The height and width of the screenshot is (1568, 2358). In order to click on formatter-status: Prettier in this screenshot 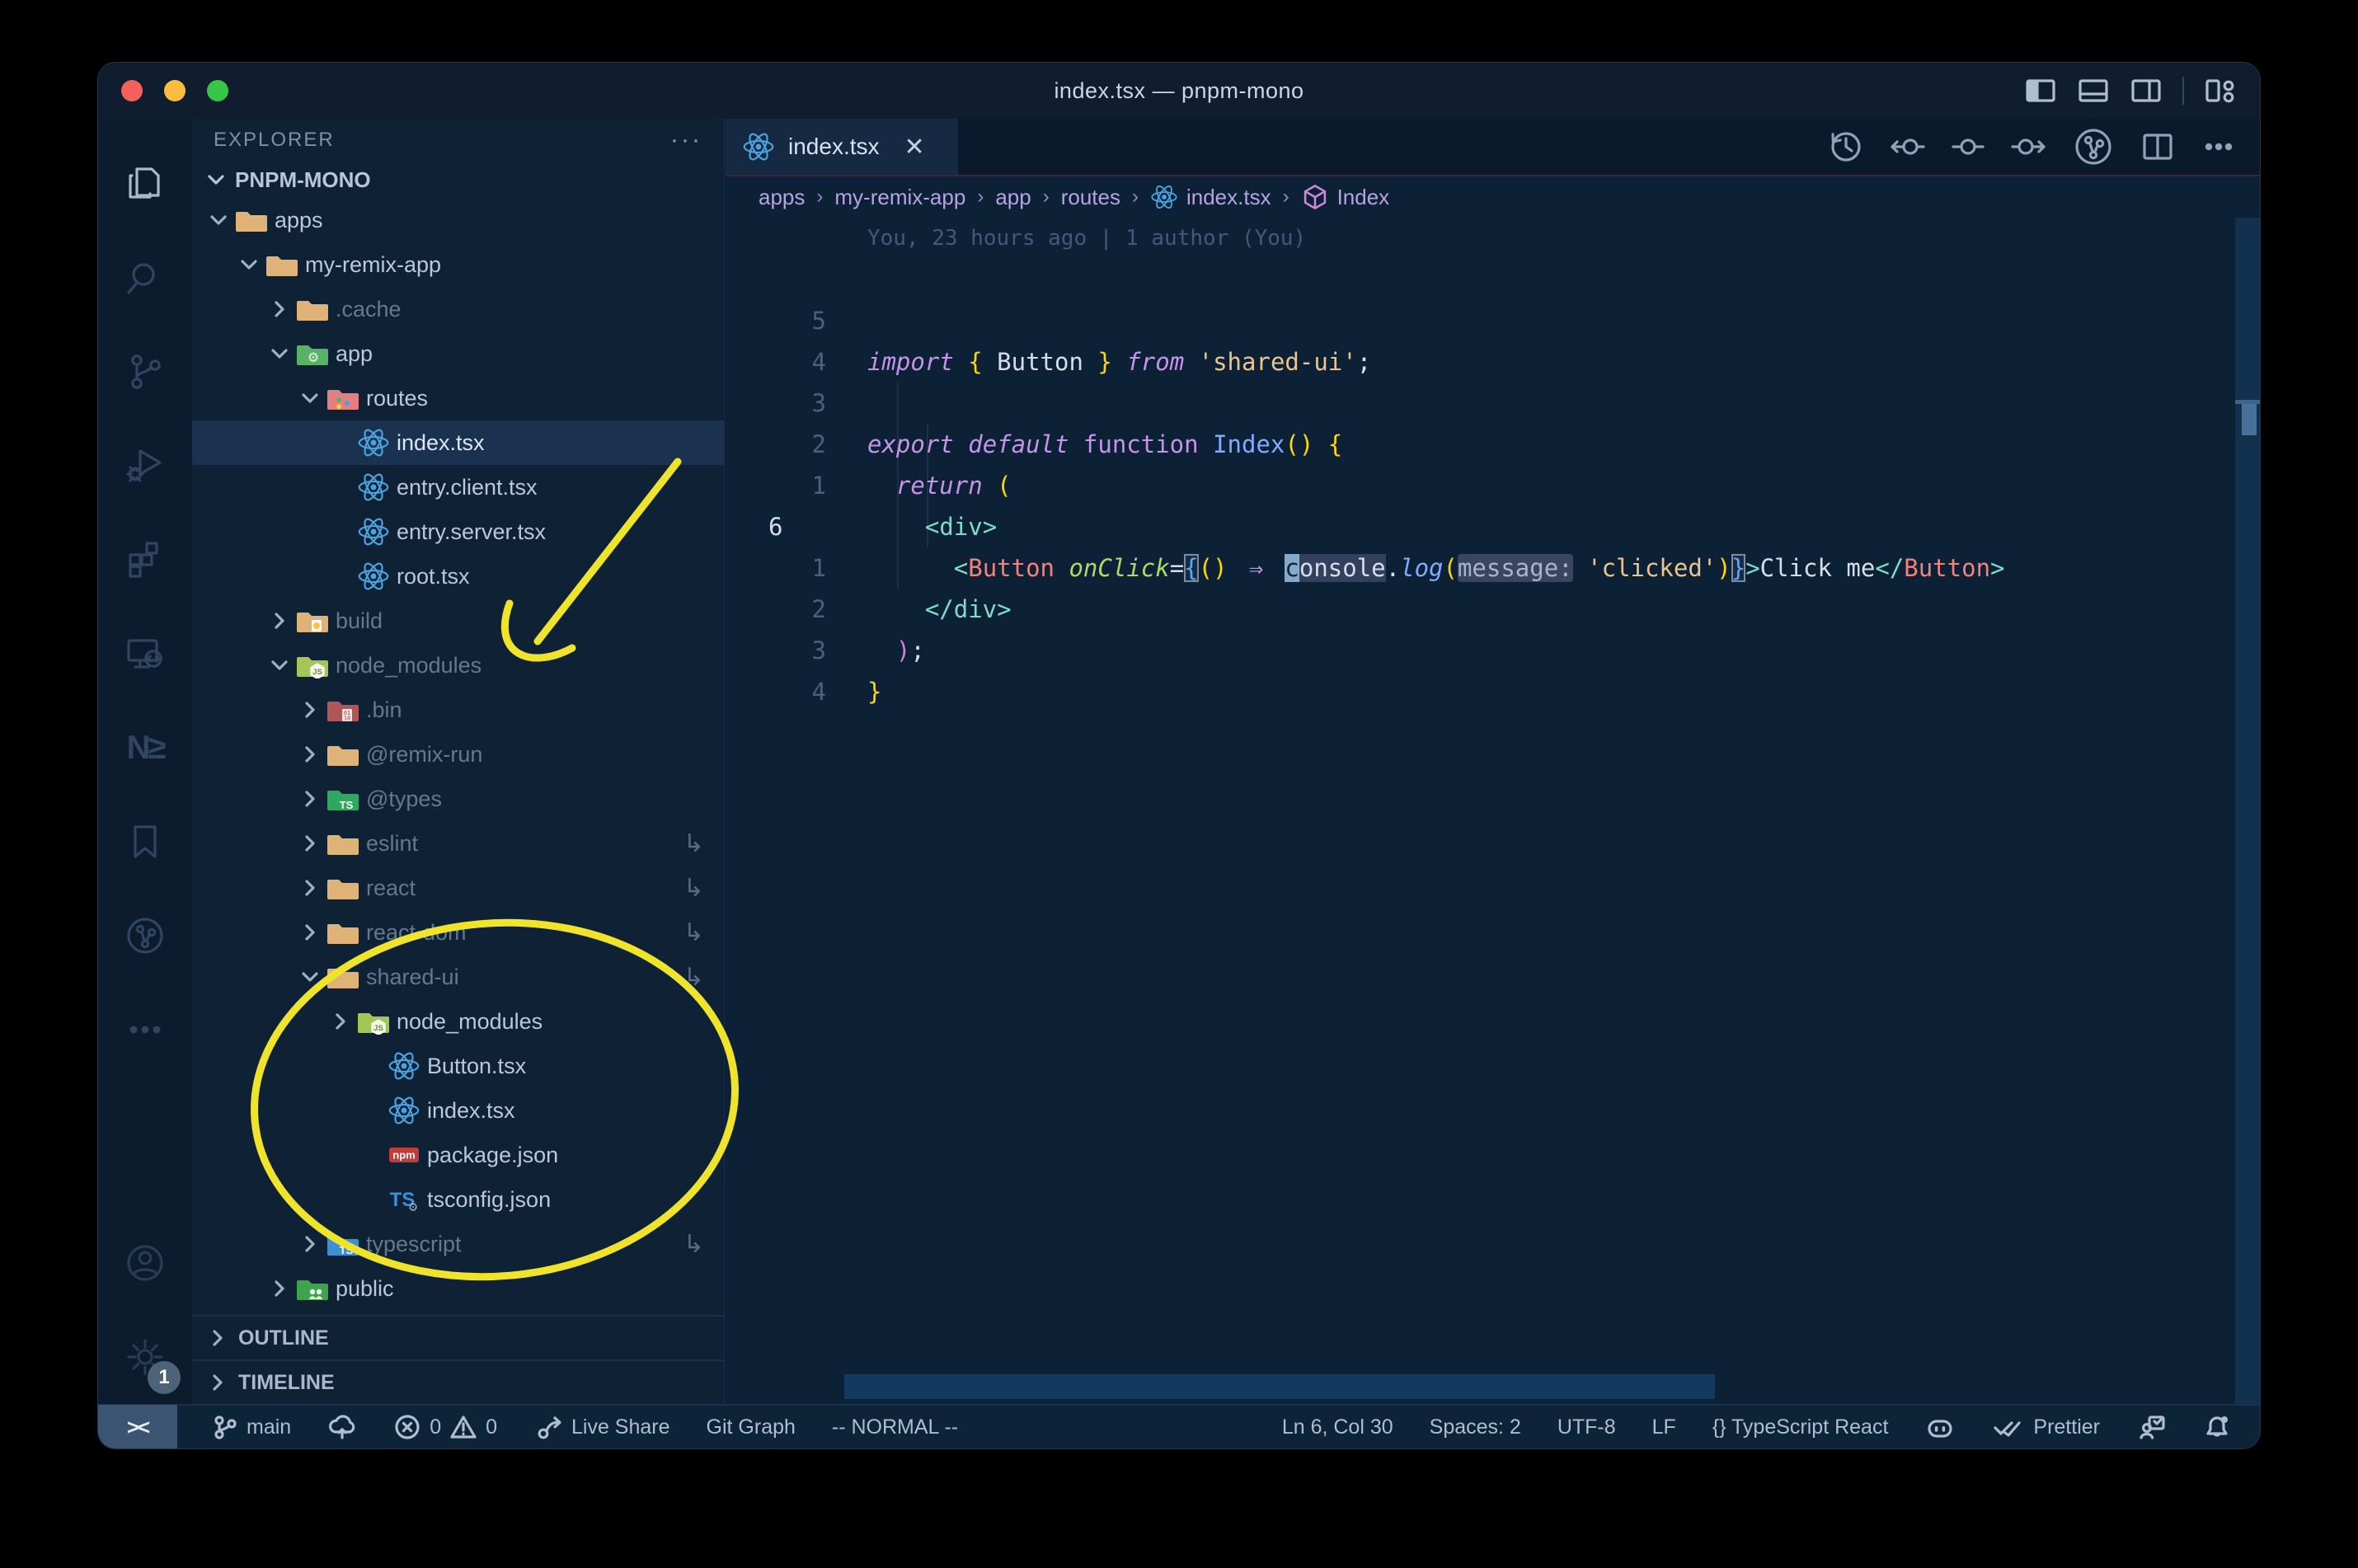, I will do `click(2046, 1427)`.